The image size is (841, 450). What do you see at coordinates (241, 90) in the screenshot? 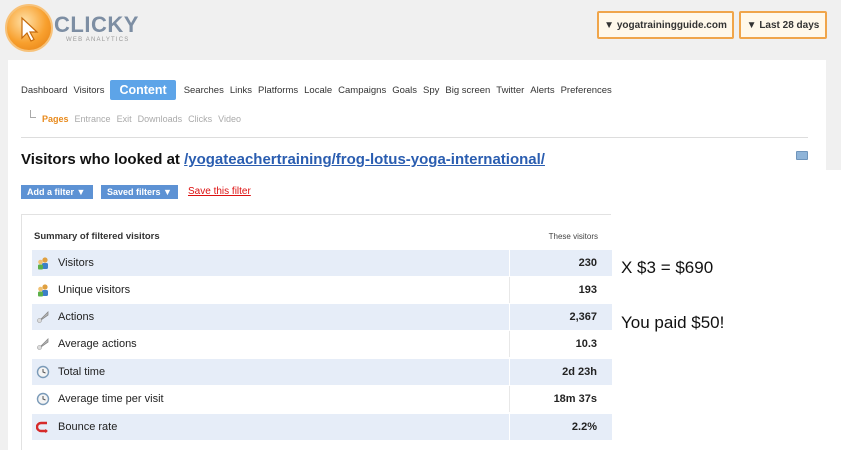
I see `nav-item-links: Links` at bounding box center [241, 90].